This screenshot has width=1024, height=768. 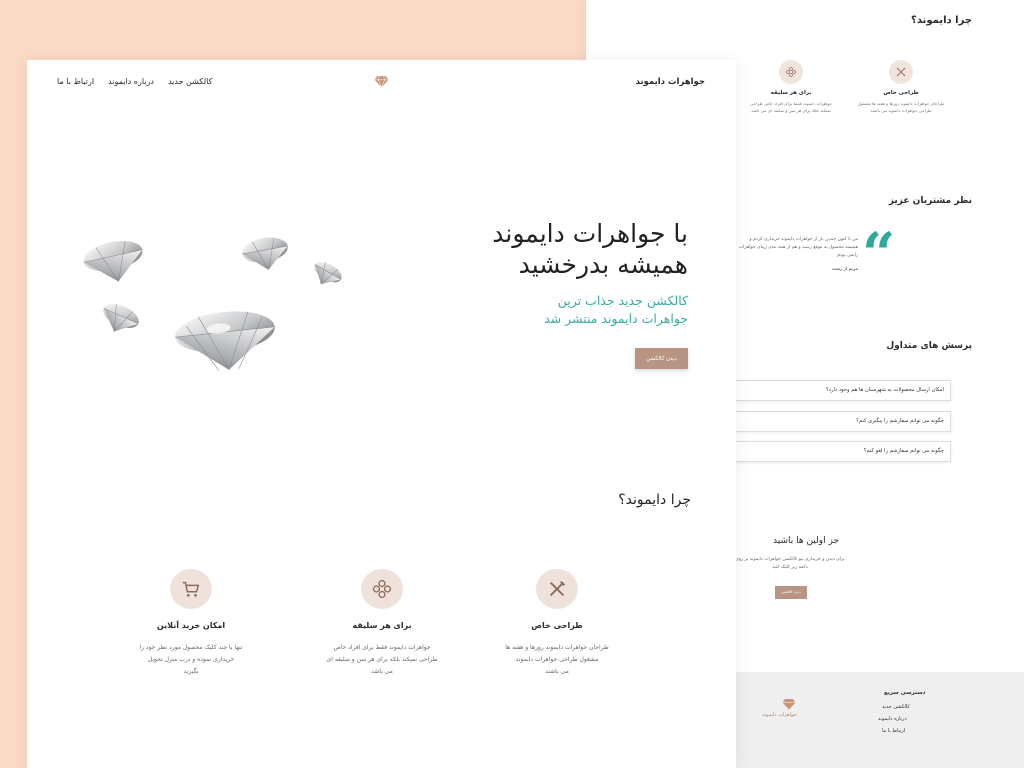 I want to click on quote-icon: “, so click(x=879, y=254).